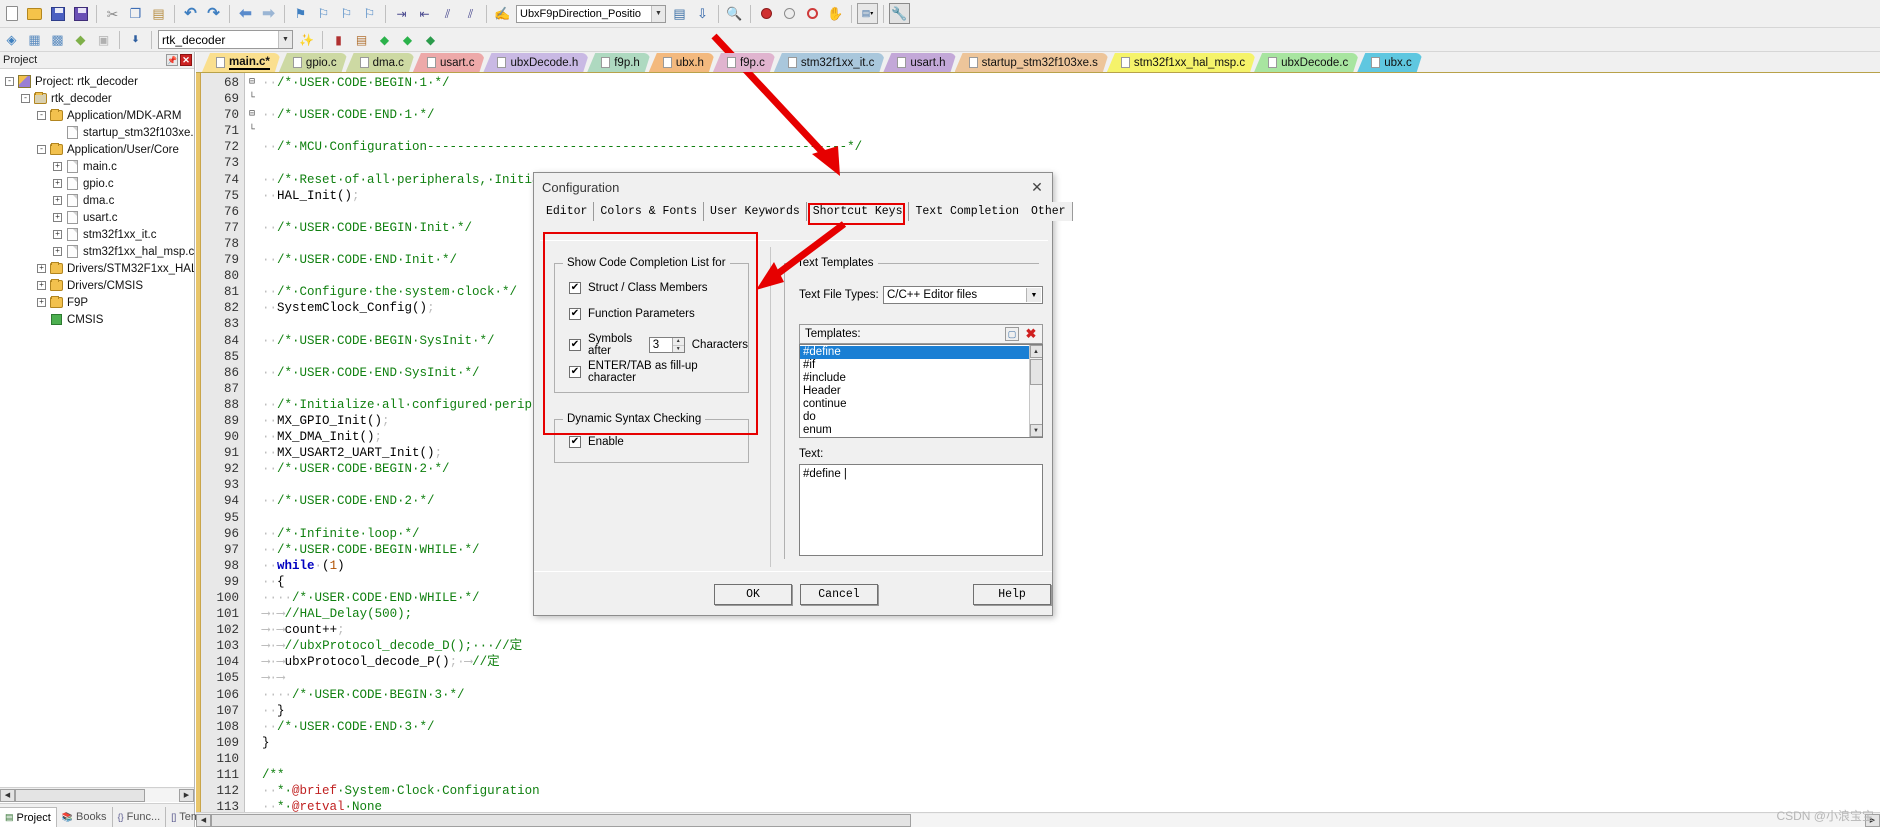 The image size is (1880, 827). I want to click on tree-item: + main.c, so click(98, 166).